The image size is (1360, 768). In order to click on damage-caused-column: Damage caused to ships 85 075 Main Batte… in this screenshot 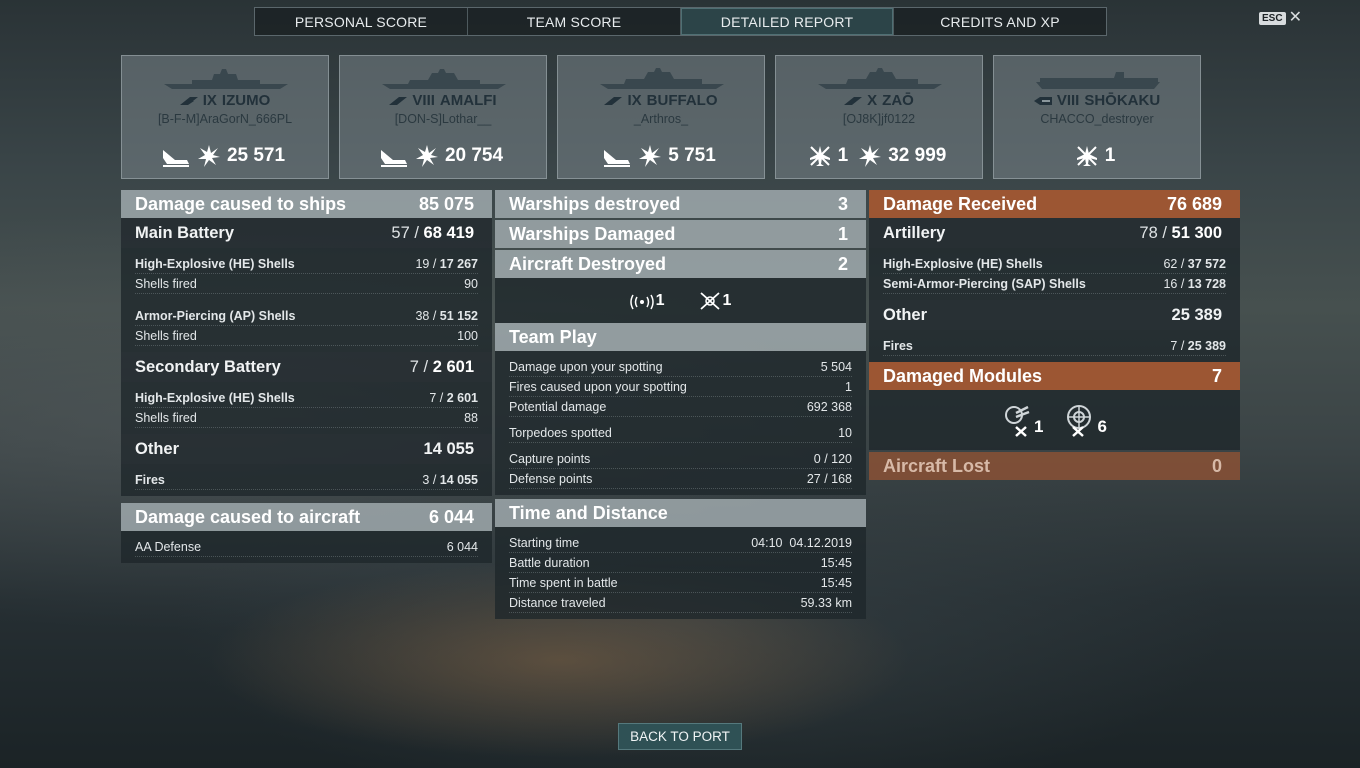, I will do `click(306, 376)`.